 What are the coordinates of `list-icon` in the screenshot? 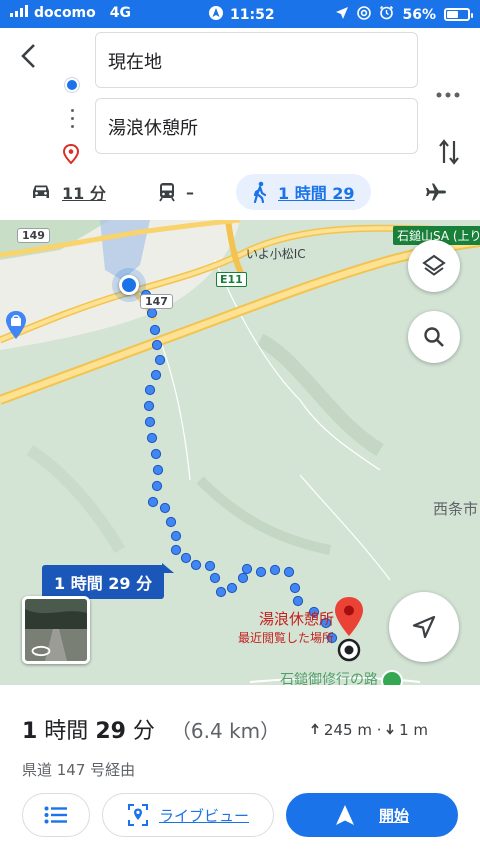 It's located at (55, 815).